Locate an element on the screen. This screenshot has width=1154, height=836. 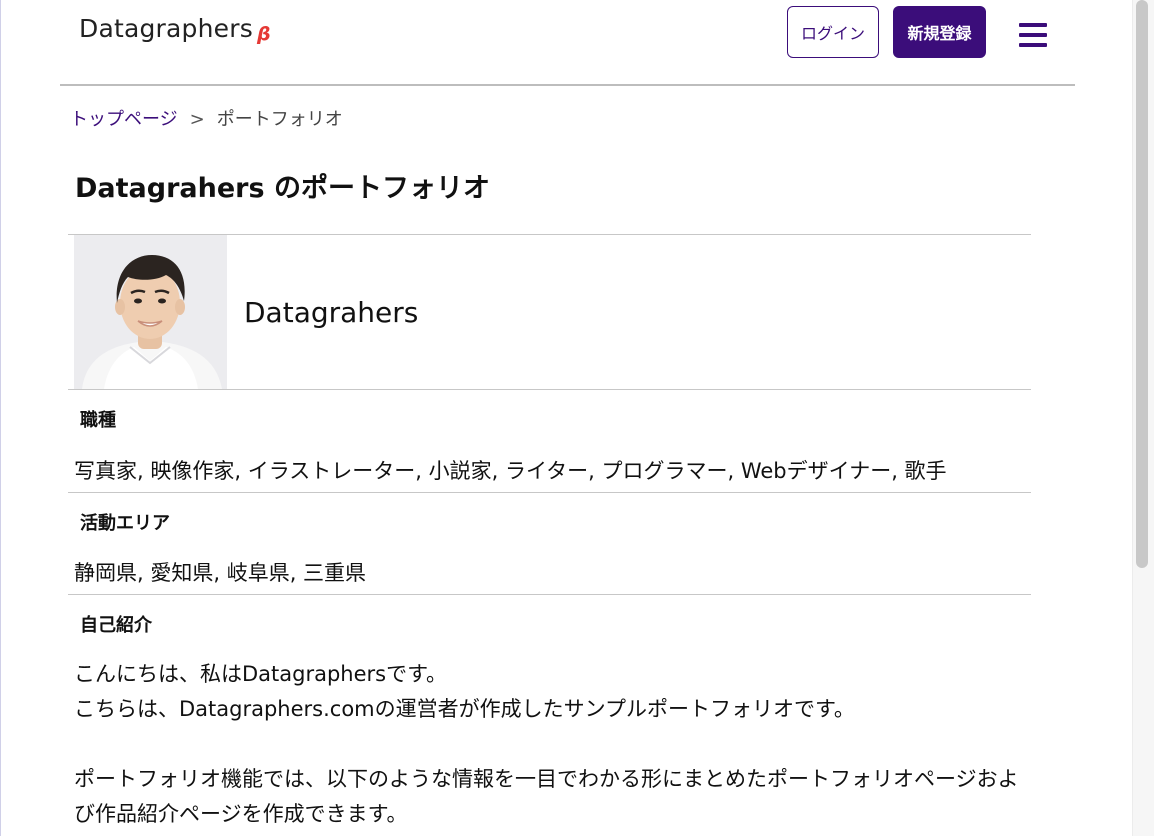
bio-label: 自己紹介 is located at coordinates (116, 625).